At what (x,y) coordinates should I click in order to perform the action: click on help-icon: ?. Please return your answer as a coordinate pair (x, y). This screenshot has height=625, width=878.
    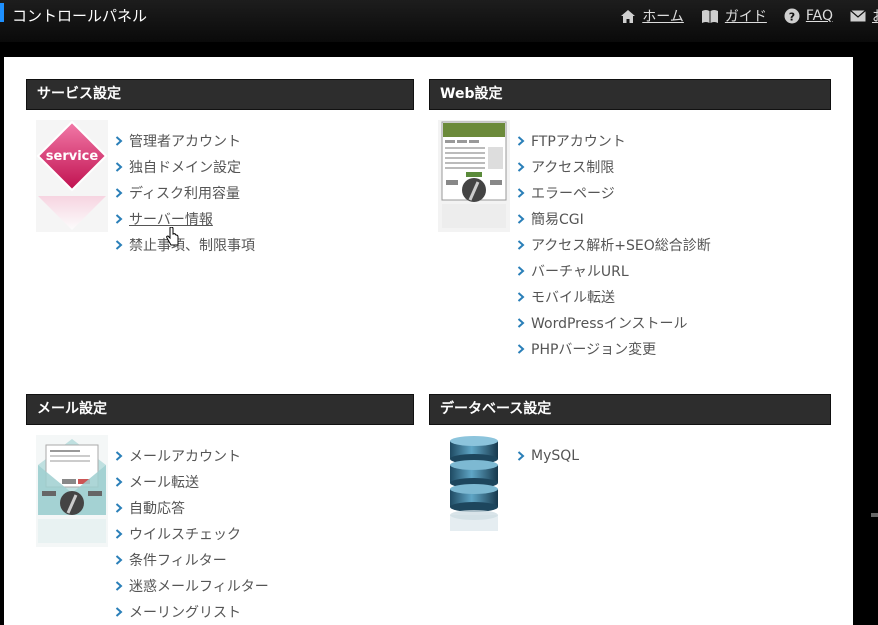
    Looking at the image, I should click on (792, 16).